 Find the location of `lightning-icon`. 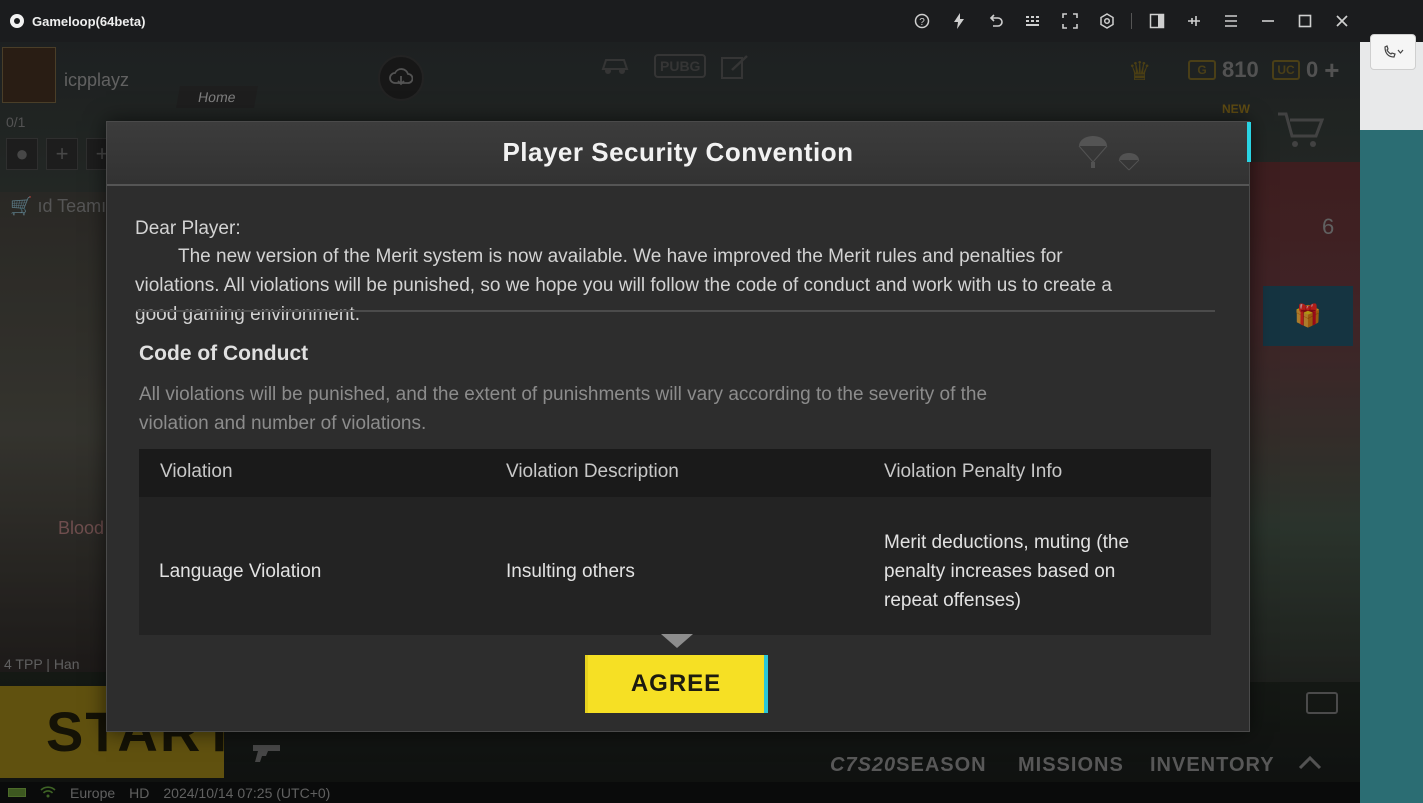

lightning-icon is located at coordinates (958, 21).